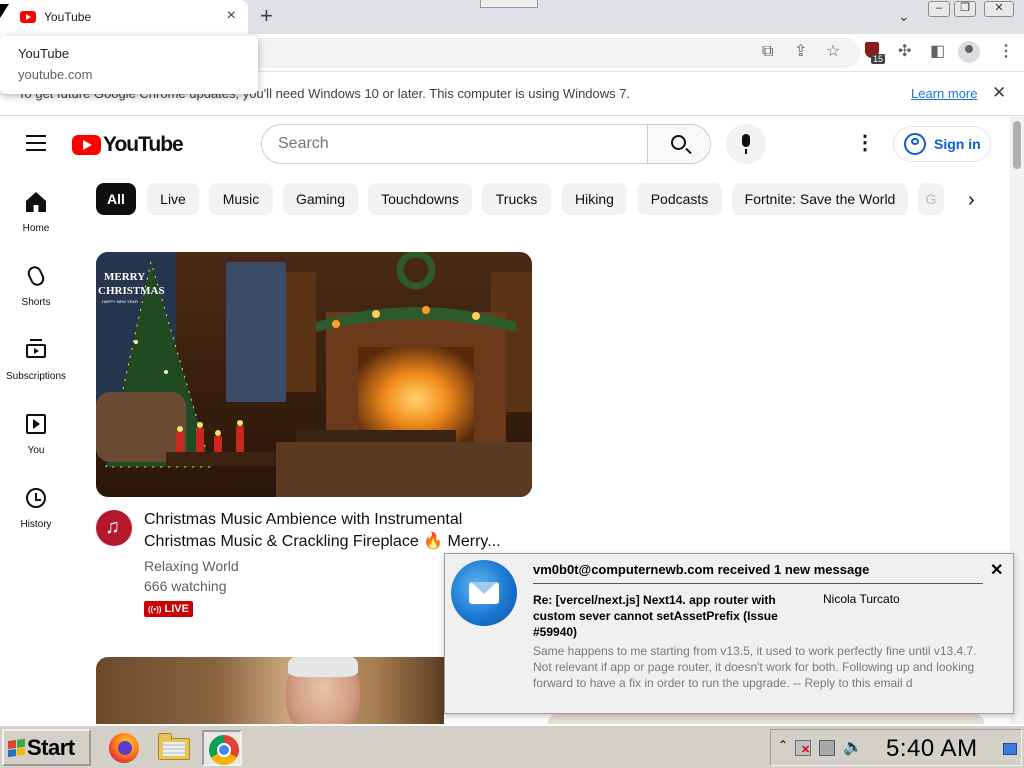 Image resolution: width=1024 pixels, height=768 pixels. Describe the element at coordinates (904, 52) in the screenshot. I see `extensions-puzzle-icon: ✣` at that location.